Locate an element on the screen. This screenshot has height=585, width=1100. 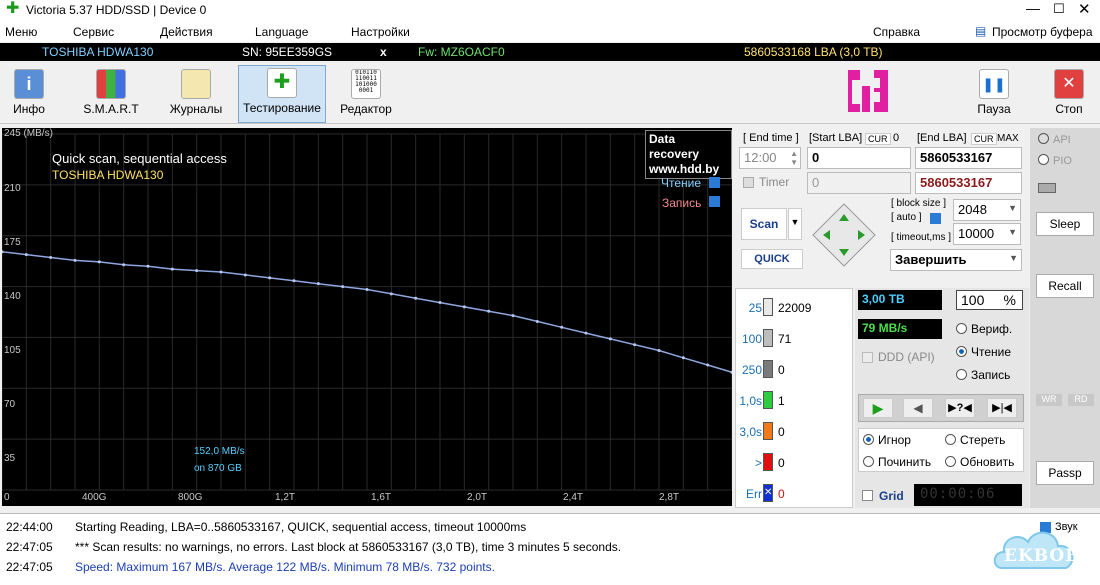
x-tick: 1,6T is located at coordinates (381, 497).